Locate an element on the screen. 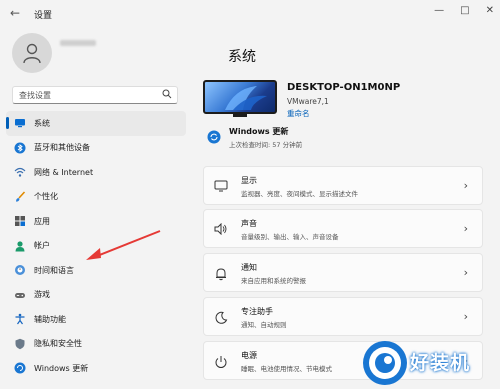 The width and height of the screenshot is (500, 389). sidebar-item-label: 系统 is located at coordinates (42, 123).